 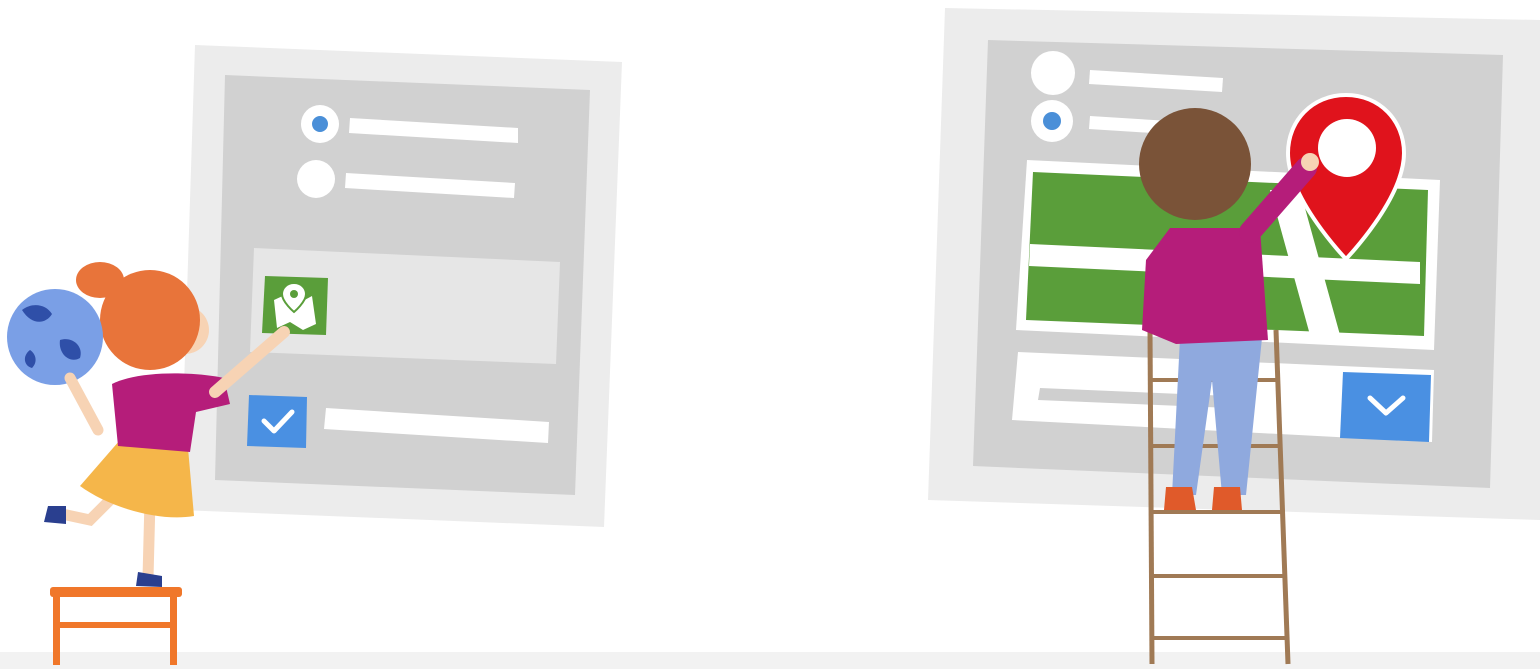 I want to click on stool-rail, so click(x=115, y=625).